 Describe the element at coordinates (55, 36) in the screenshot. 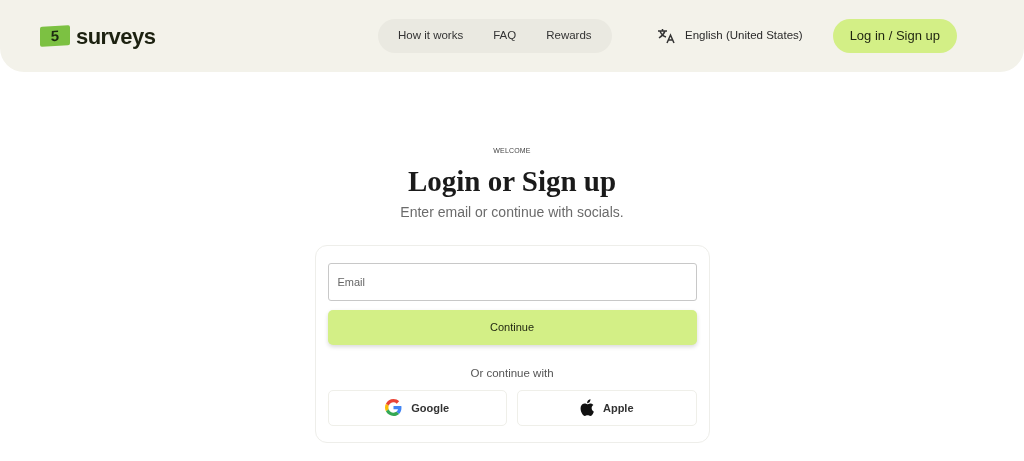

I see `logo-flag-icon: 5` at that location.